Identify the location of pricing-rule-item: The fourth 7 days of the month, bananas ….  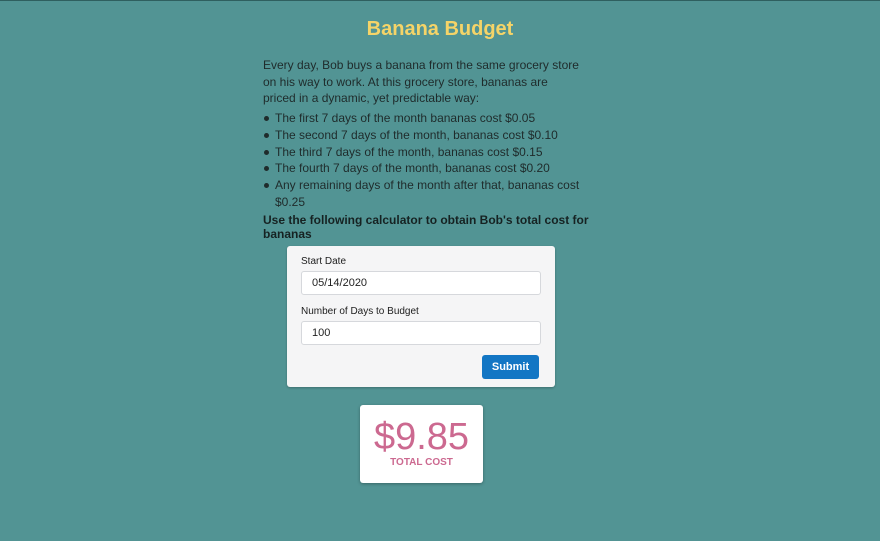
(428, 168).